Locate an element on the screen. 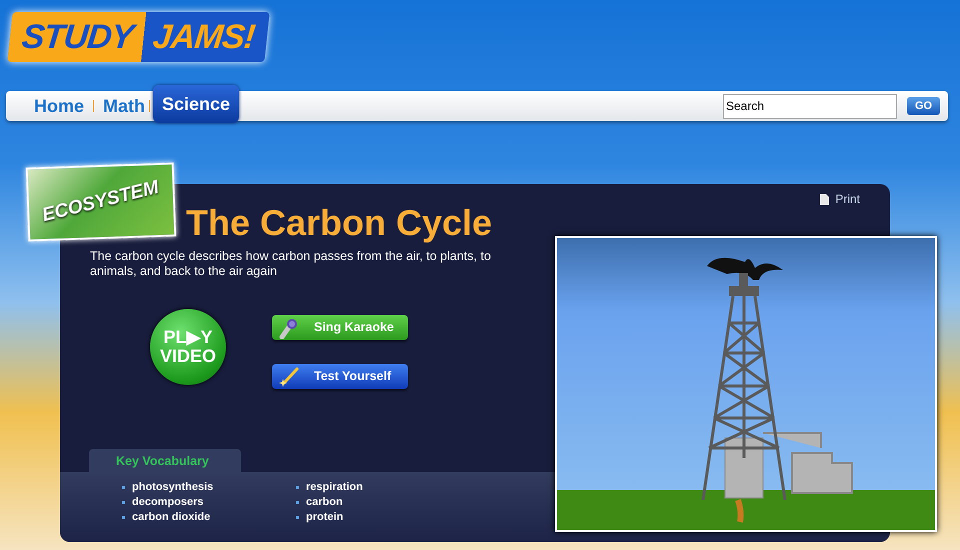 The width and height of the screenshot is (960, 550). vocabulary-word: decomposers is located at coordinates (168, 502).